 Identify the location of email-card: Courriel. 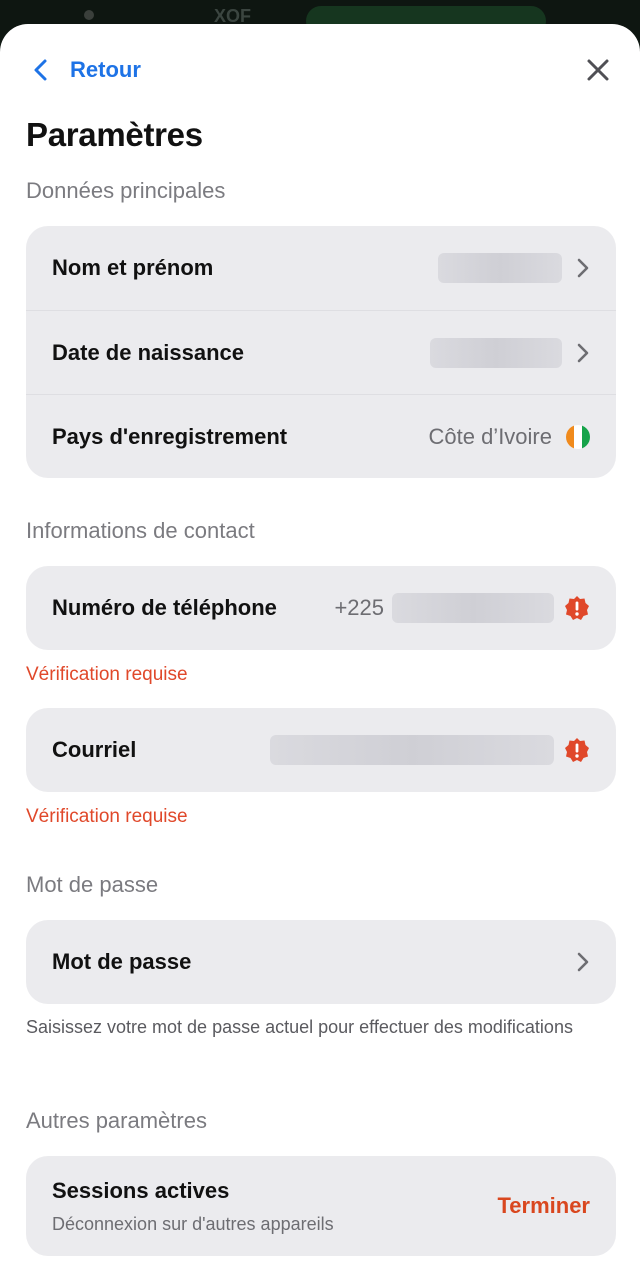
(321, 750).